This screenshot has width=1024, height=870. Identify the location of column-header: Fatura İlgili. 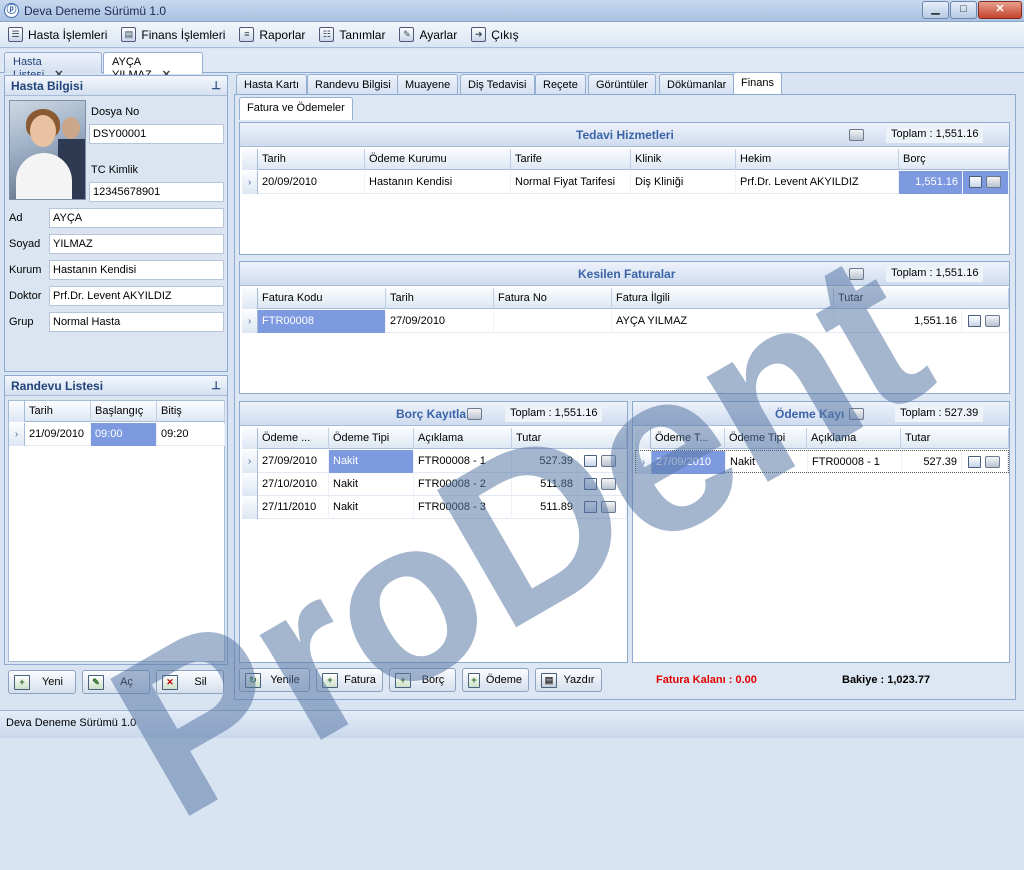
(723, 298).